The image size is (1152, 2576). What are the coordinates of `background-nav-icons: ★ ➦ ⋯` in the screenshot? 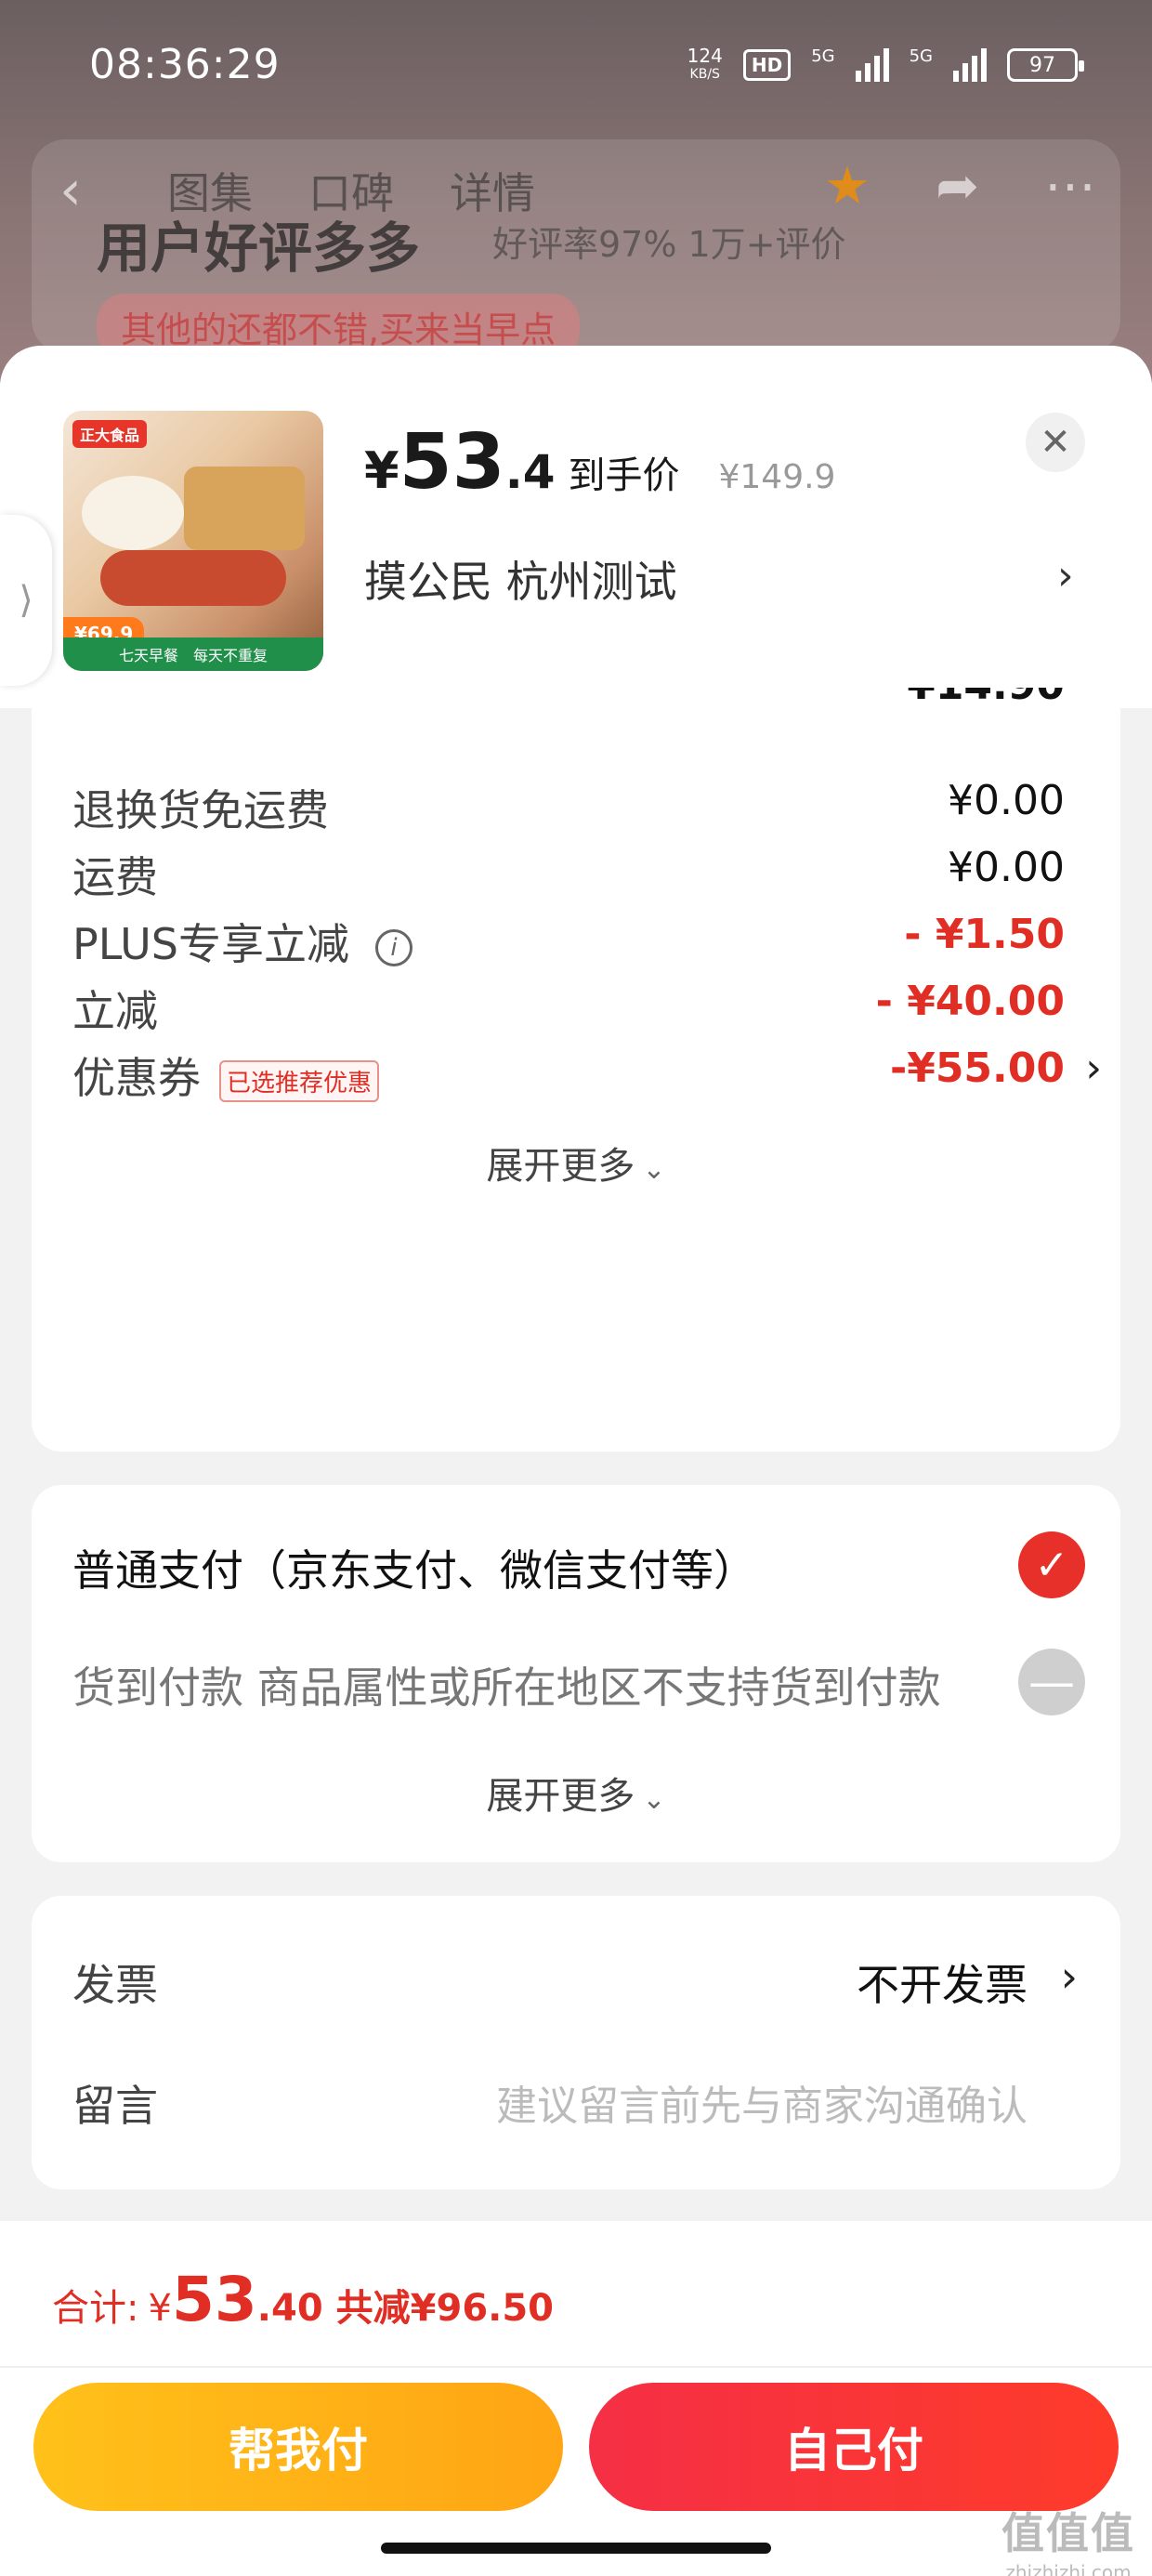 It's located at (960, 186).